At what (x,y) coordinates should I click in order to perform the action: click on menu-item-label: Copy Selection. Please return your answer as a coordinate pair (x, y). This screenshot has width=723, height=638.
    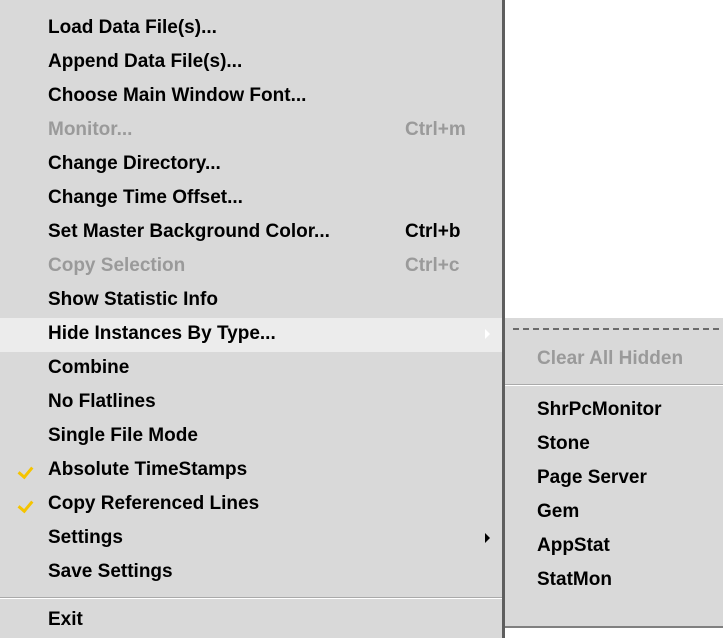
    Looking at the image, I should click on (117, 265).